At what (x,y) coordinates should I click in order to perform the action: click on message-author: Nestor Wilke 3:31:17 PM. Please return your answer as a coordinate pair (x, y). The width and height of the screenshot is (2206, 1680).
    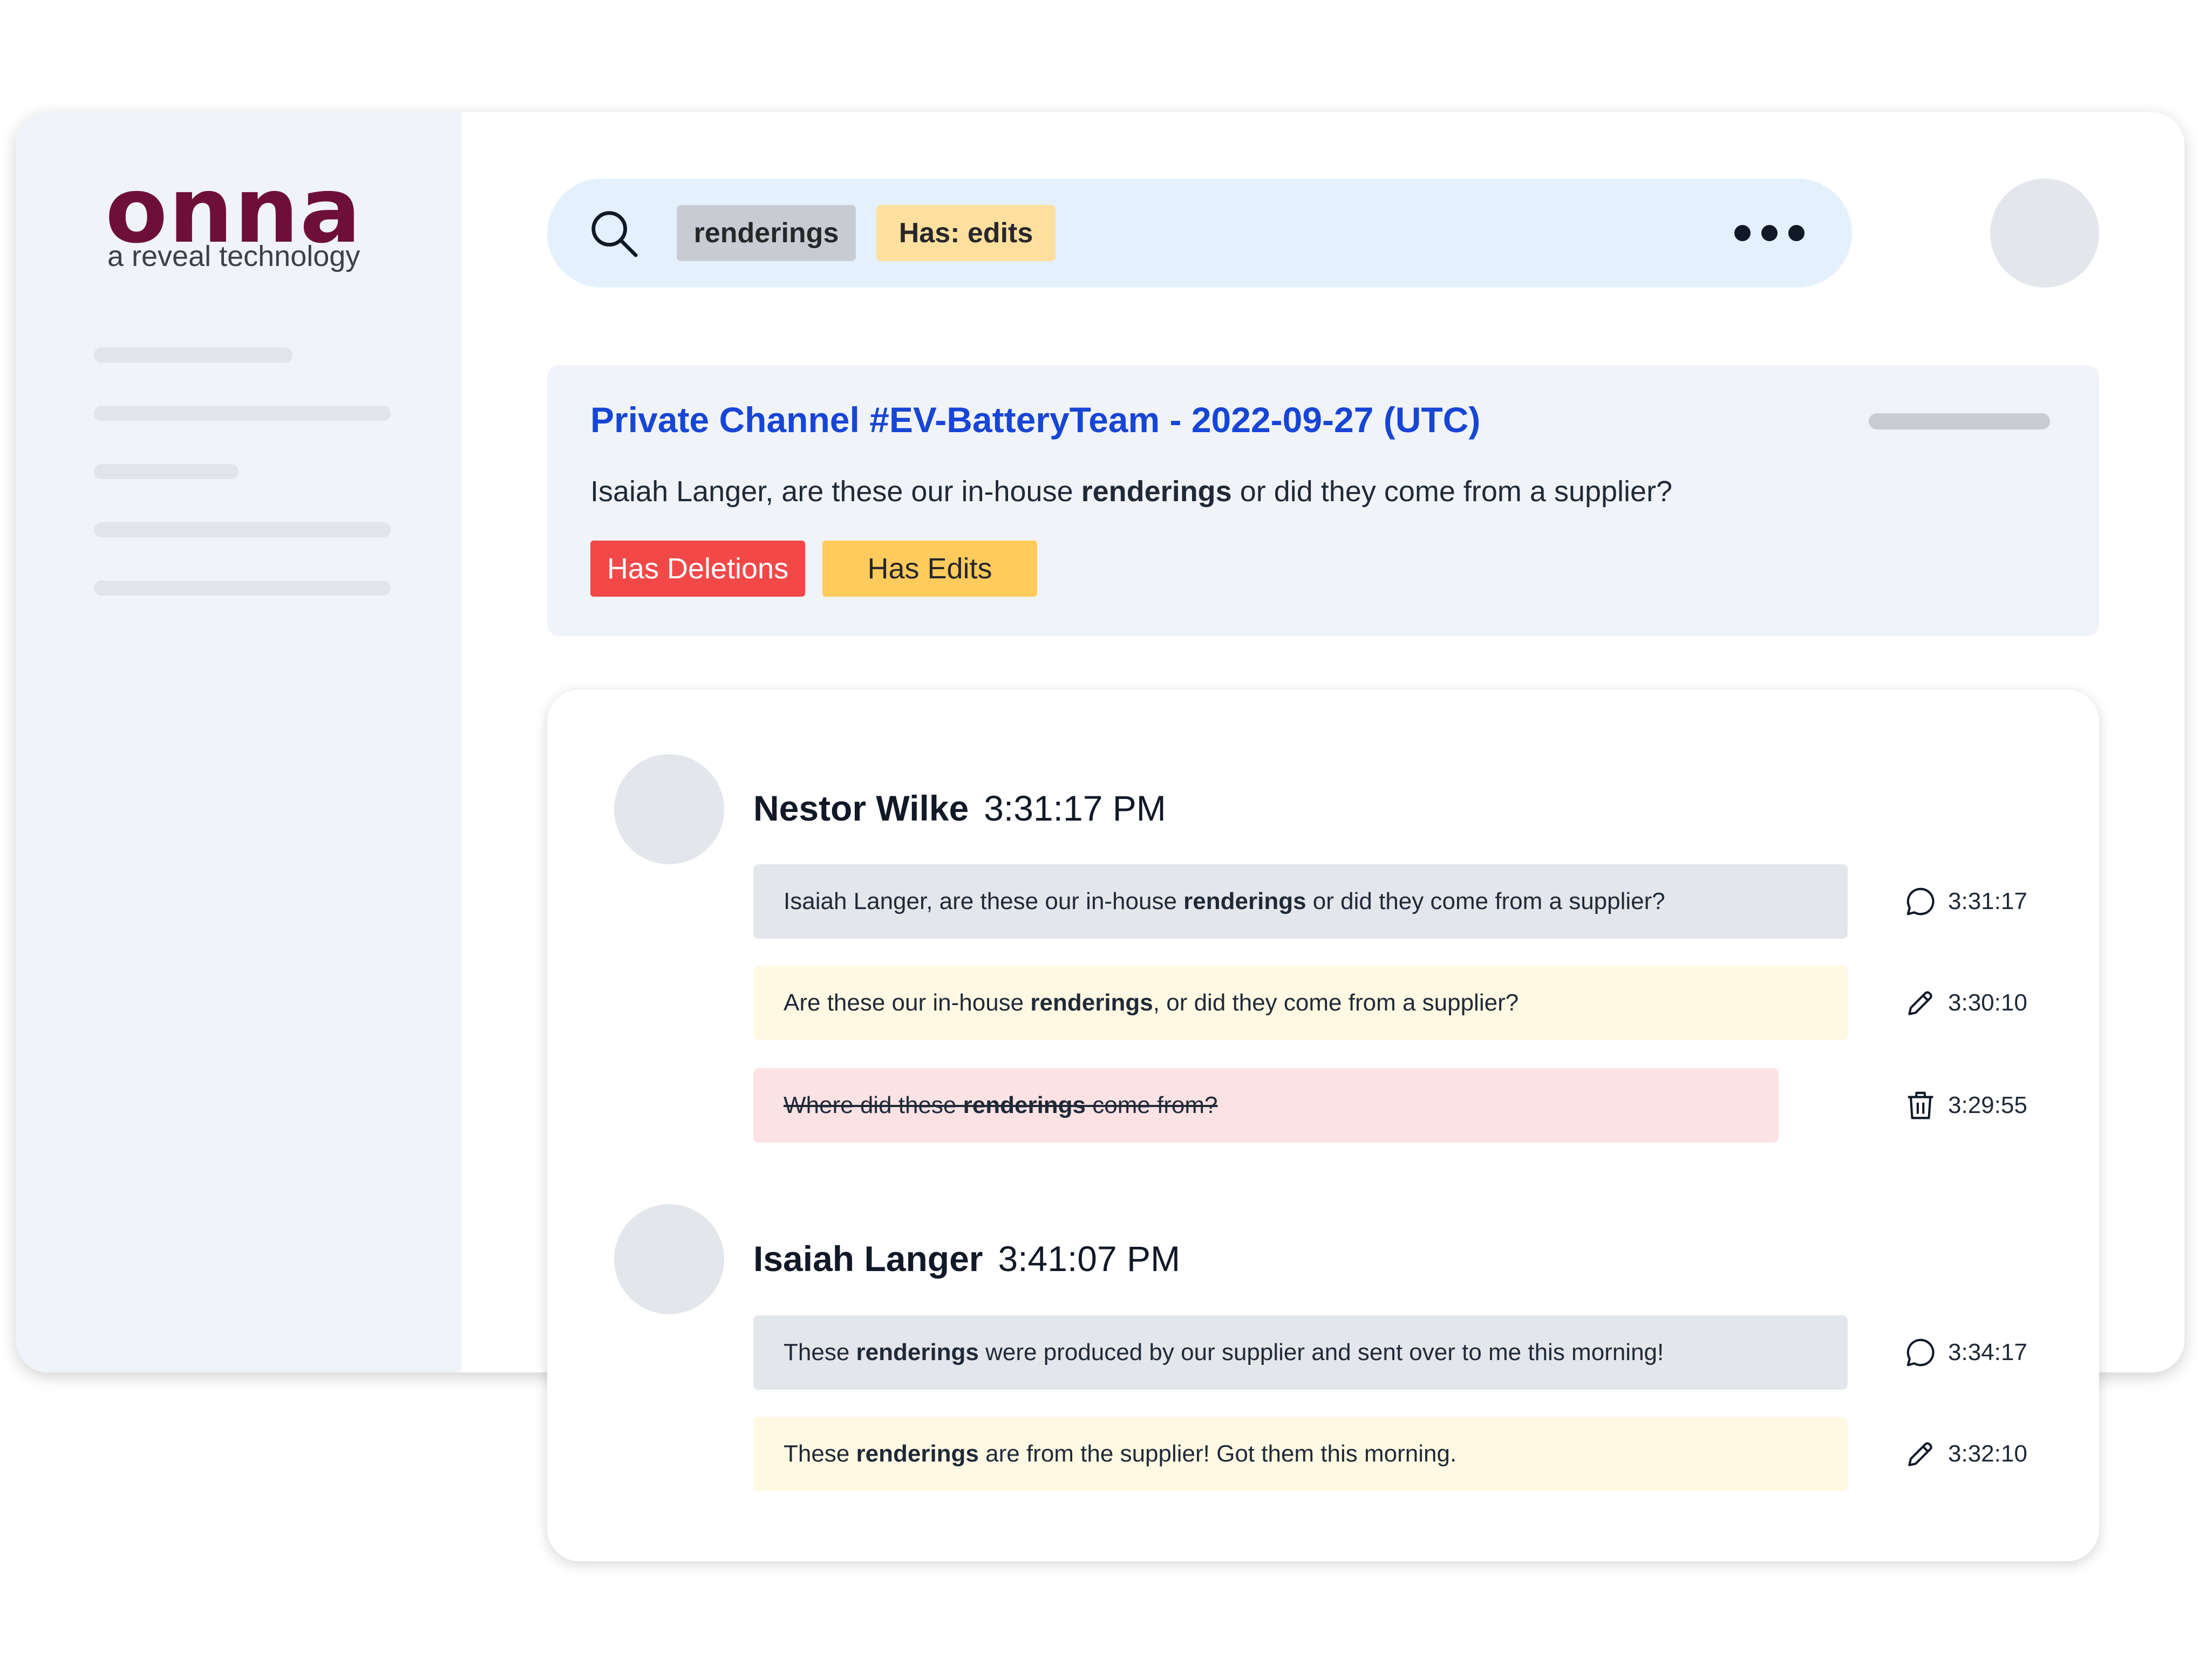
    Looking at the image, I should click on (959, 808).